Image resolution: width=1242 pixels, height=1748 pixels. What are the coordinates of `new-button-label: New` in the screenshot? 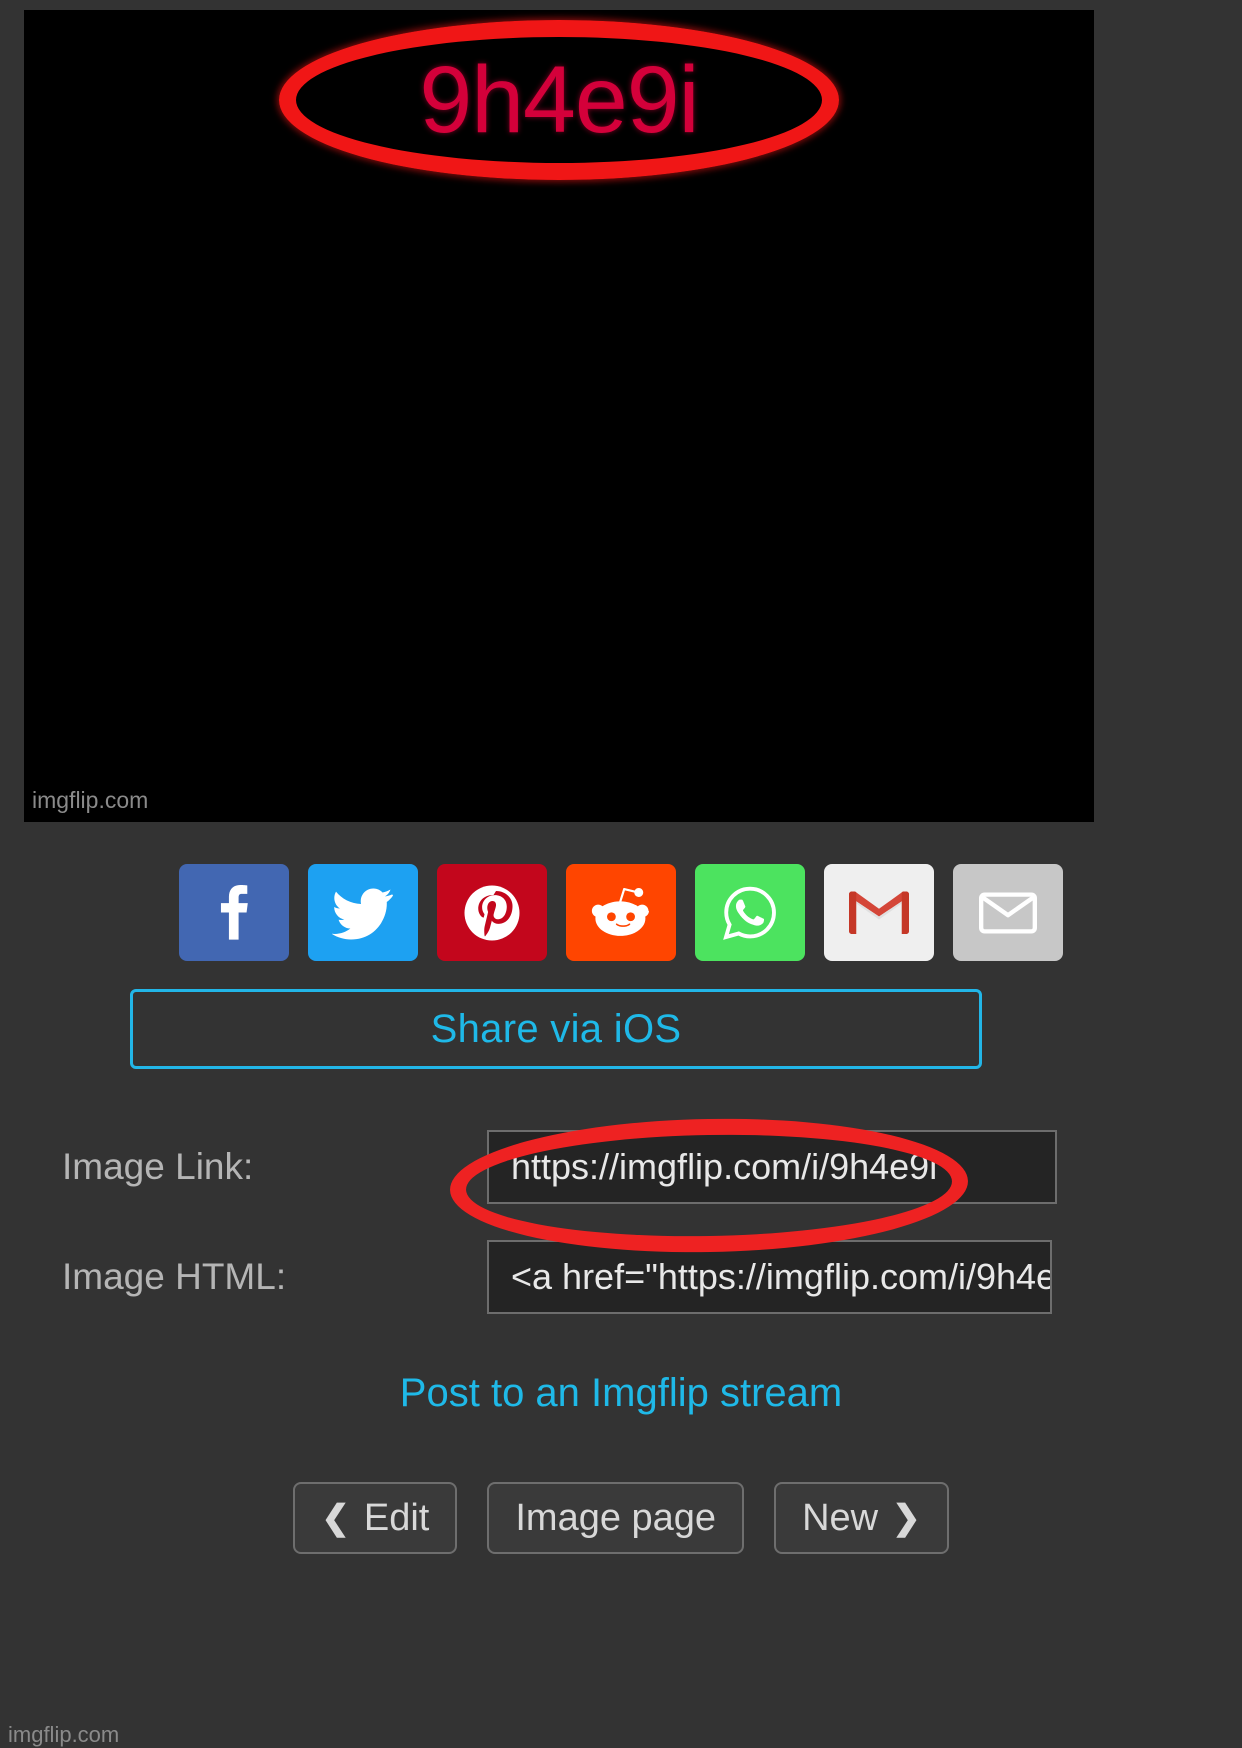 It's located at (840, 1517).